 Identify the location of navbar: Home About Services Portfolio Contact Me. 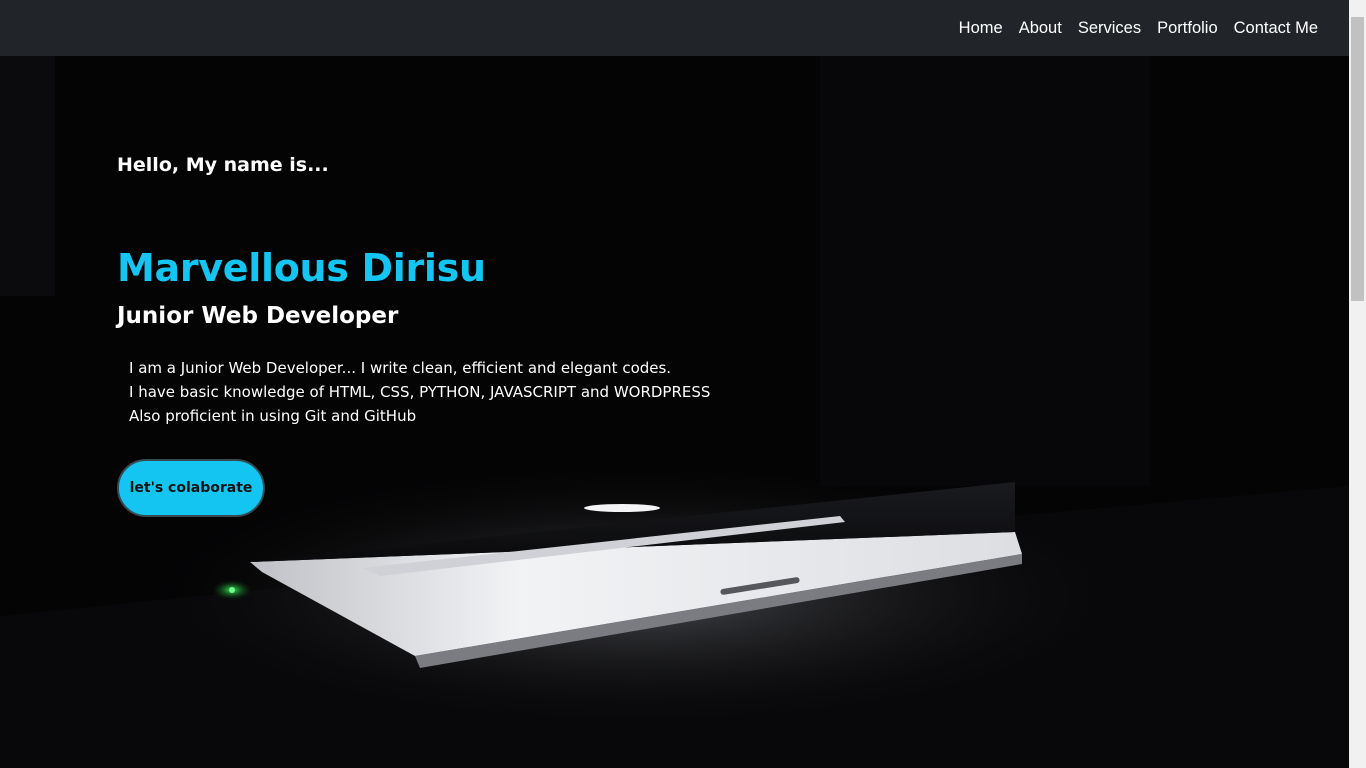
(674, 28).